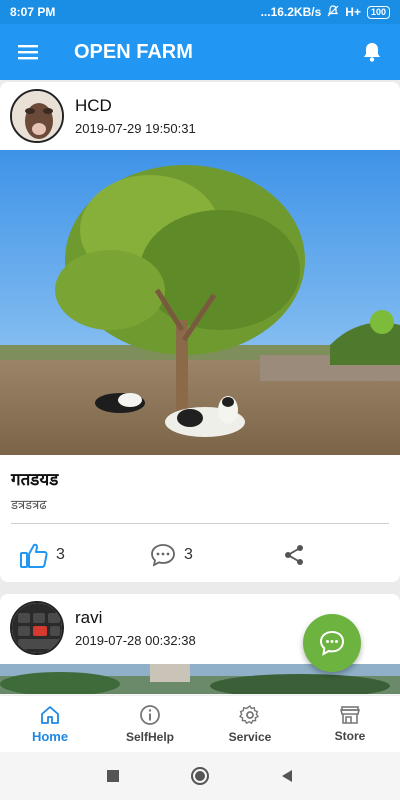 The image size is (400, 800). I want to click on home-icon, so click(50, 714).